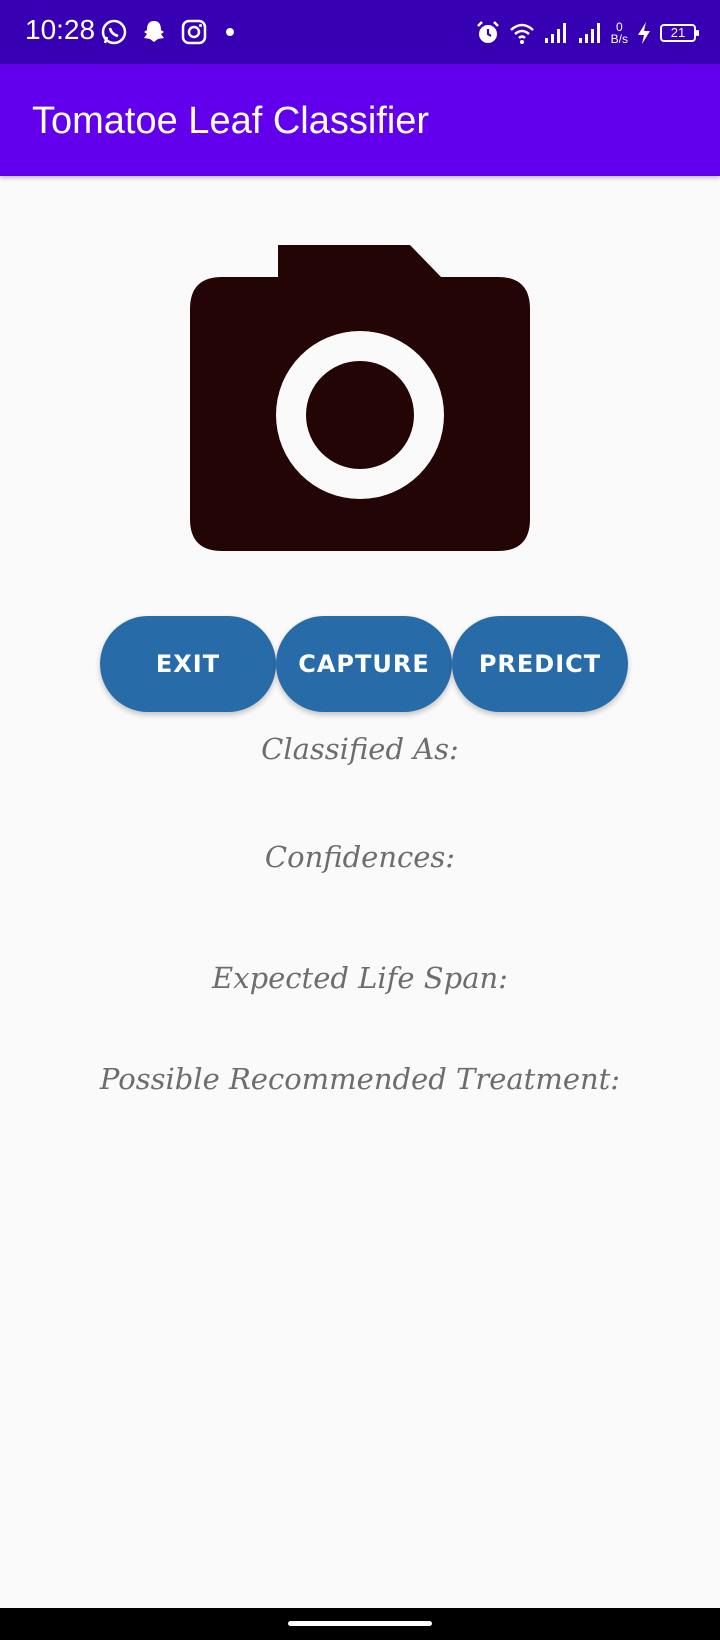  Describe the element at coordinates (360, 1079) in the screenshot. I see `recommended-treatment-label: Possible Recommended Treatment:` at that location.